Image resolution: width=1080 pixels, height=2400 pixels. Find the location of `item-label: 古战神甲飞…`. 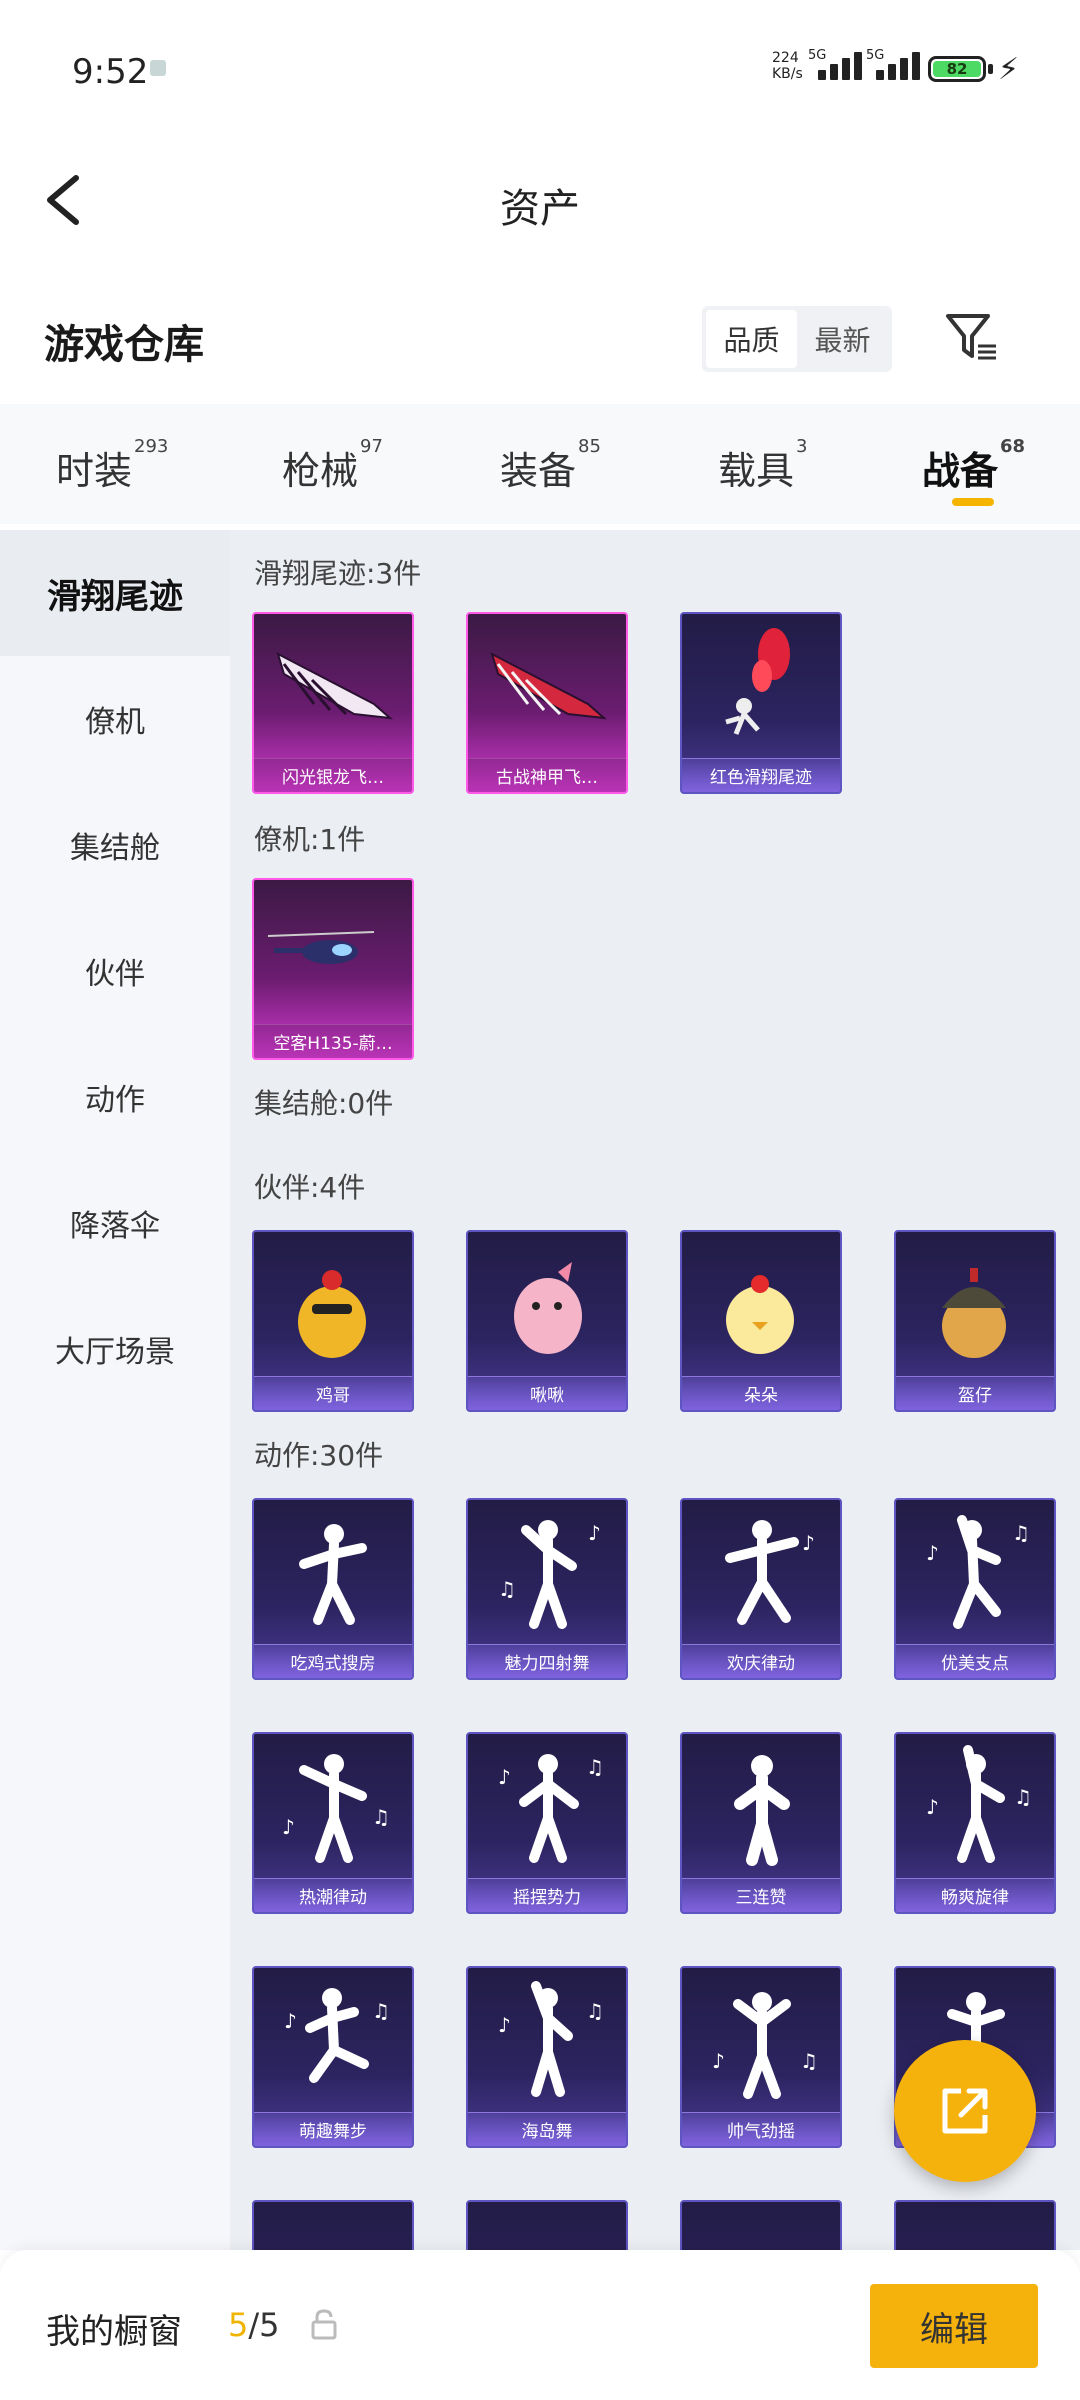

item-label: 古战神甲飞… is located at coordinates (547, 775).